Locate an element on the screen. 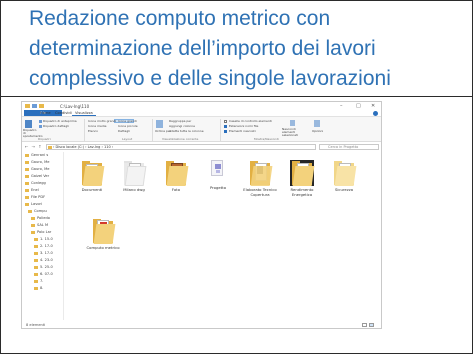 The width and height of the screenshot is (473, 354). folder-documenti: Documenti is located at coordinates (92, 176).